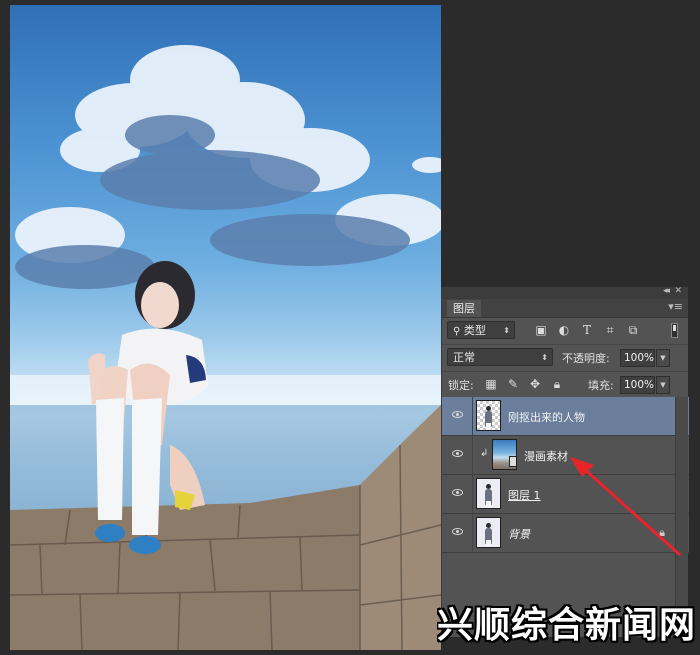  I want to click on smart-object-filter-icon: ⧉, so click(633, 330).